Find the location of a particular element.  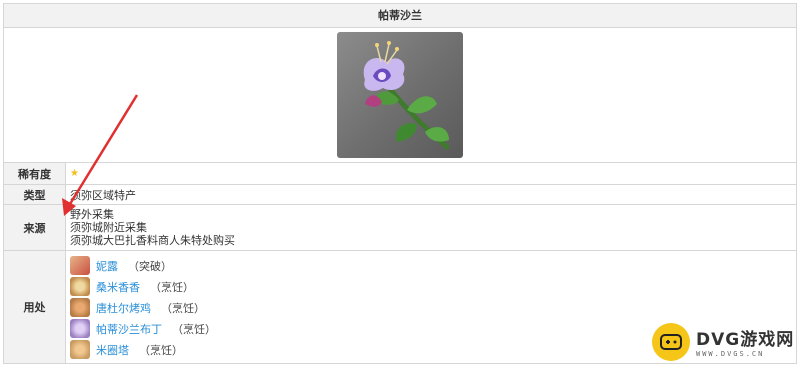

item-title: 帕蒂沙兰 is located at coordinates (400, 16).